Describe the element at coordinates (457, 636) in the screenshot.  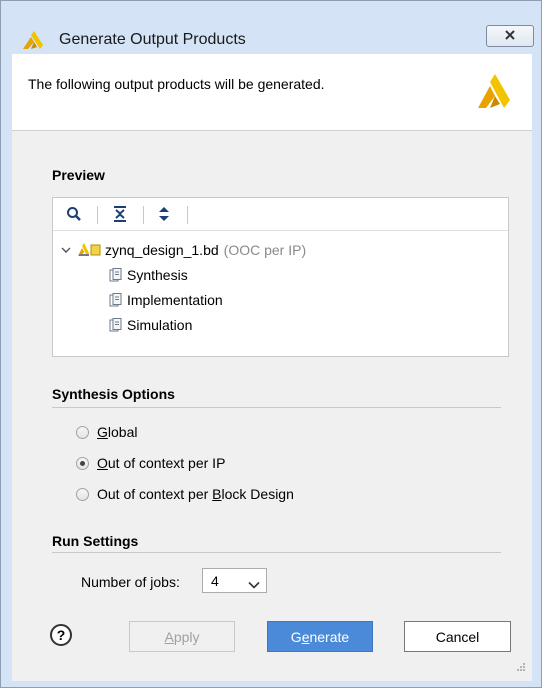
I see `cancel-button: Cancel` at that location.